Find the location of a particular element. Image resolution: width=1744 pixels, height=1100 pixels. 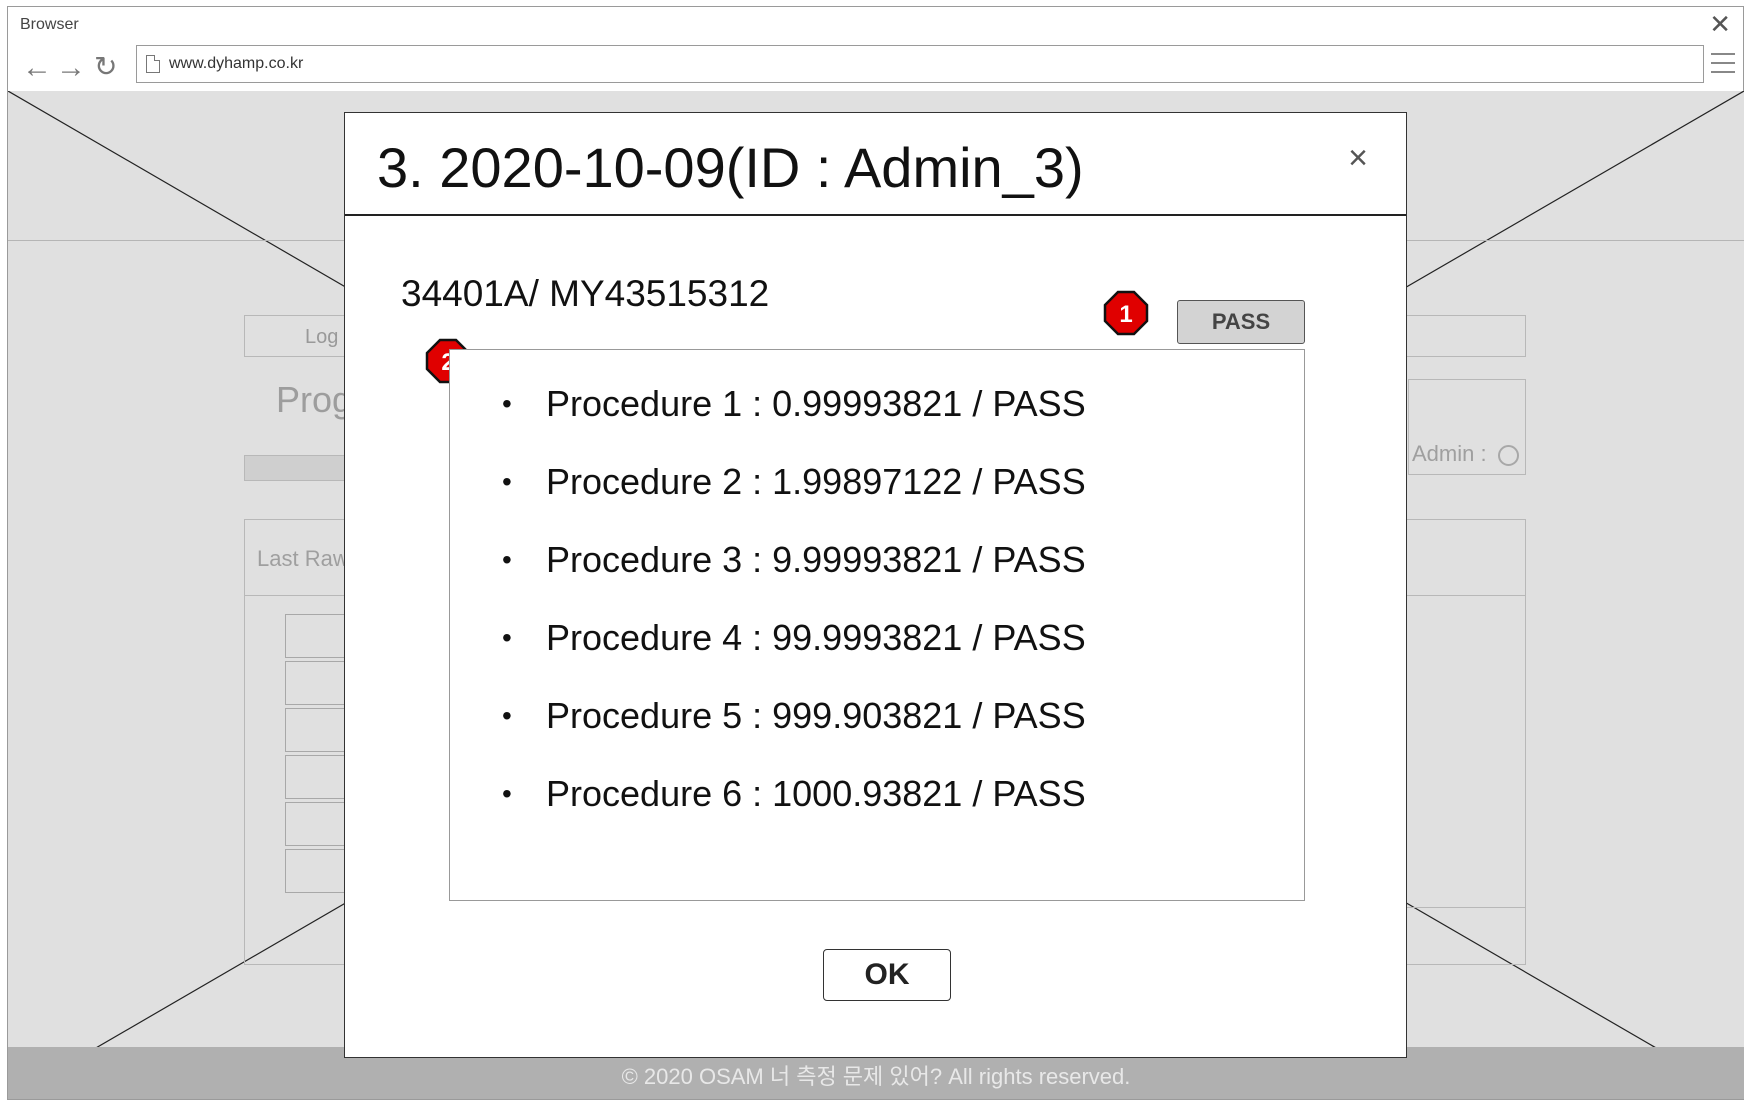

background-log-label: Log is located at coordinates (322, 337).